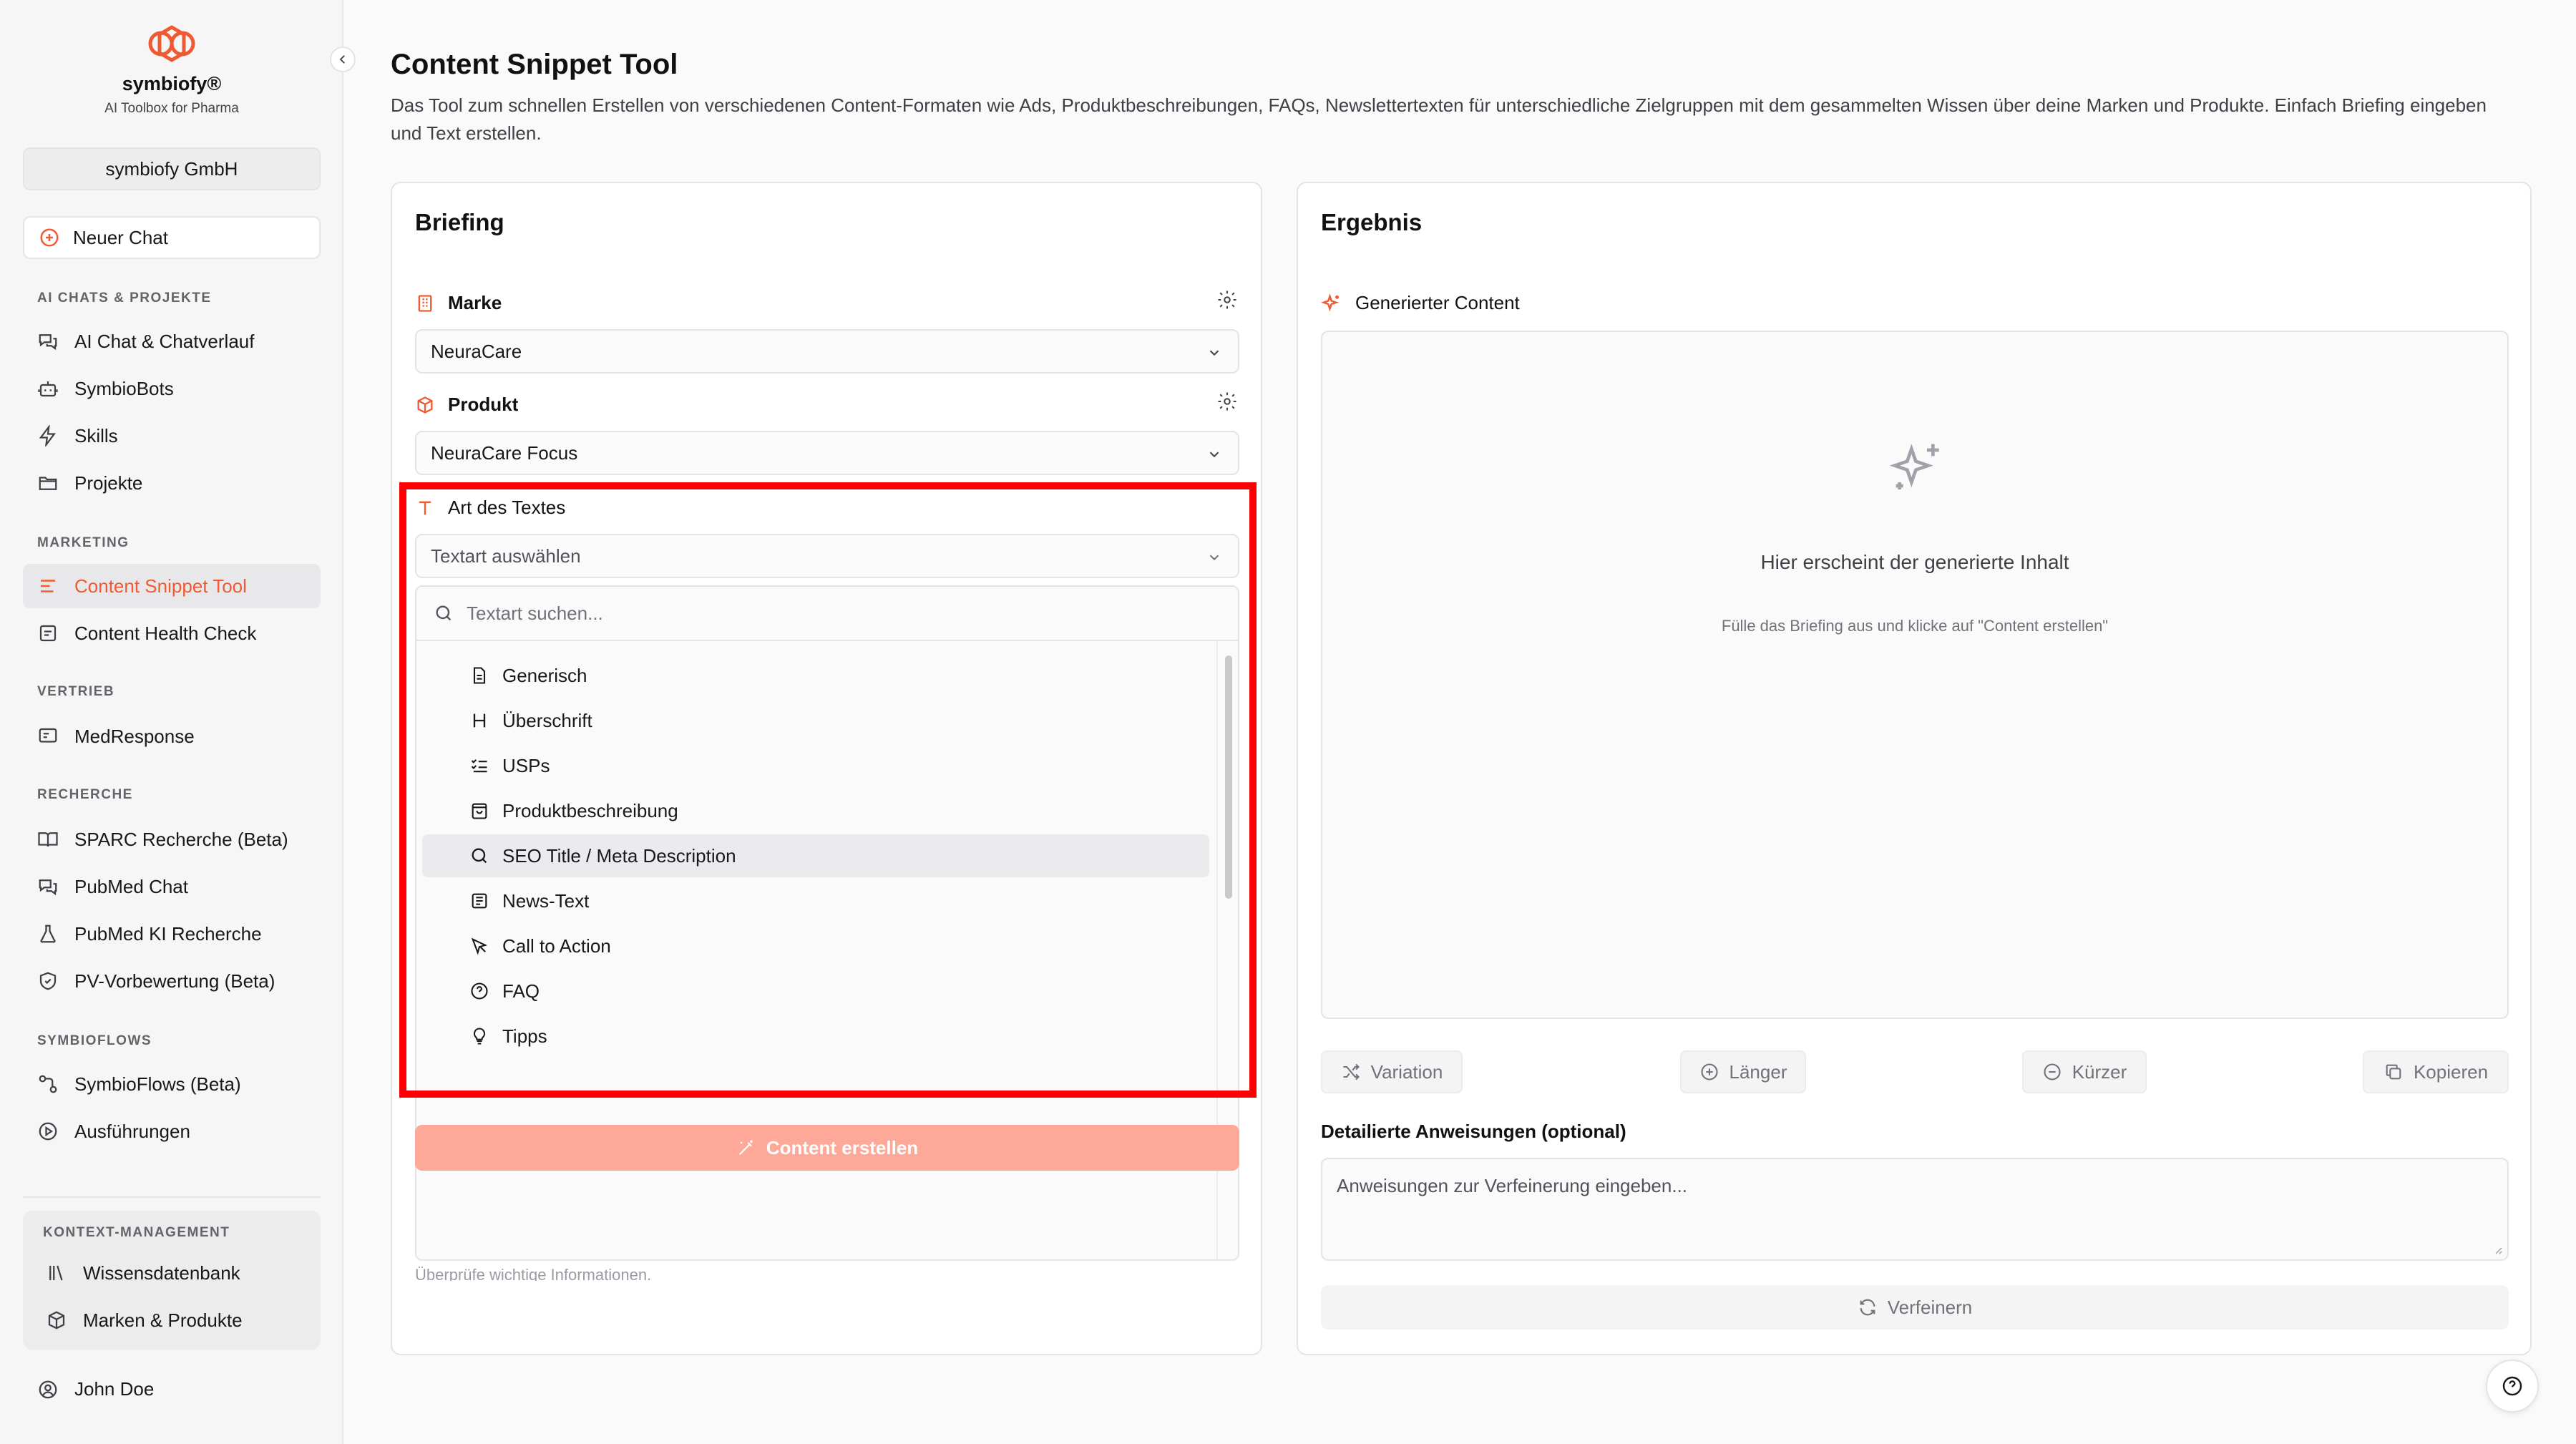 The height and width of the screenshot is (1444, 2576). I want to click on variation-label: Variation, so click(1406, 1071).